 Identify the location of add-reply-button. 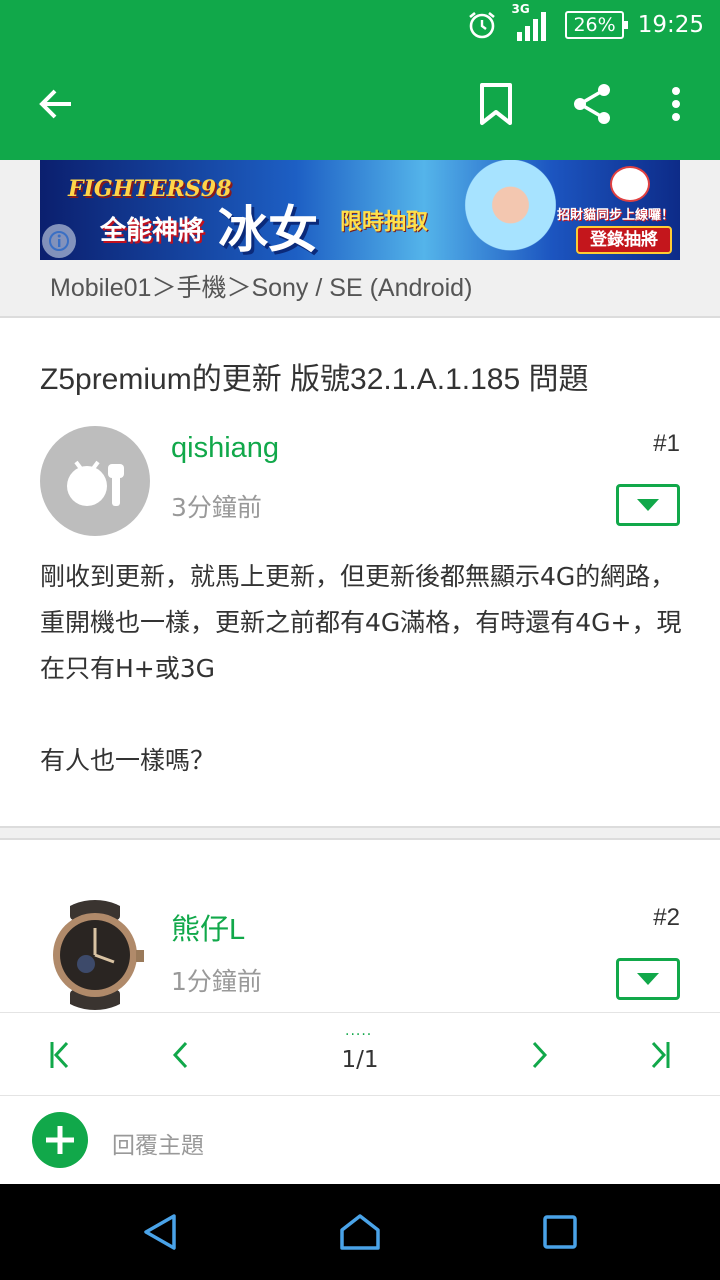
(60, 1140).